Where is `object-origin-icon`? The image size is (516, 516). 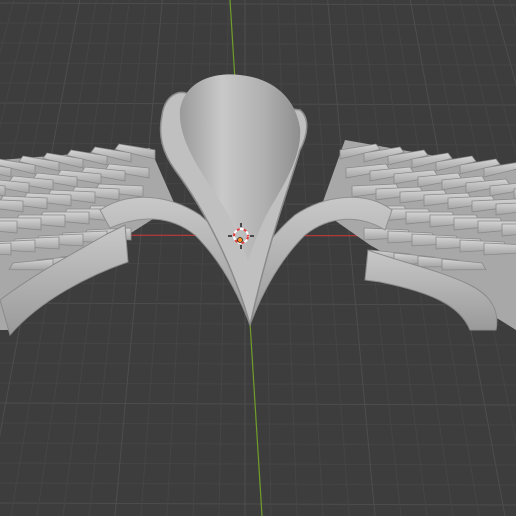 object-origin-icon is located at coordinates (240, 240).